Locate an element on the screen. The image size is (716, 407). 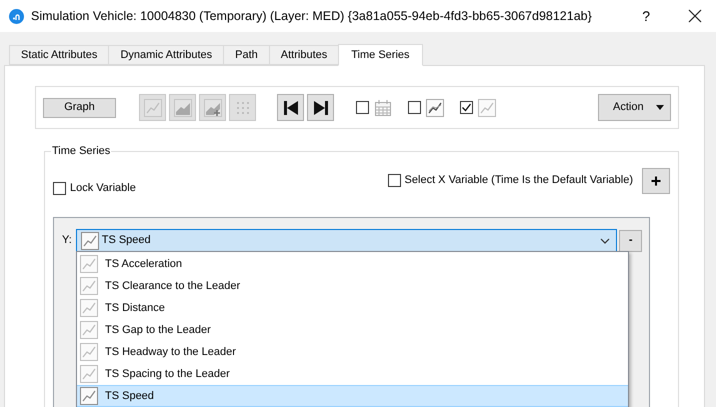
add-button: + is located at coordinates (656, 181).